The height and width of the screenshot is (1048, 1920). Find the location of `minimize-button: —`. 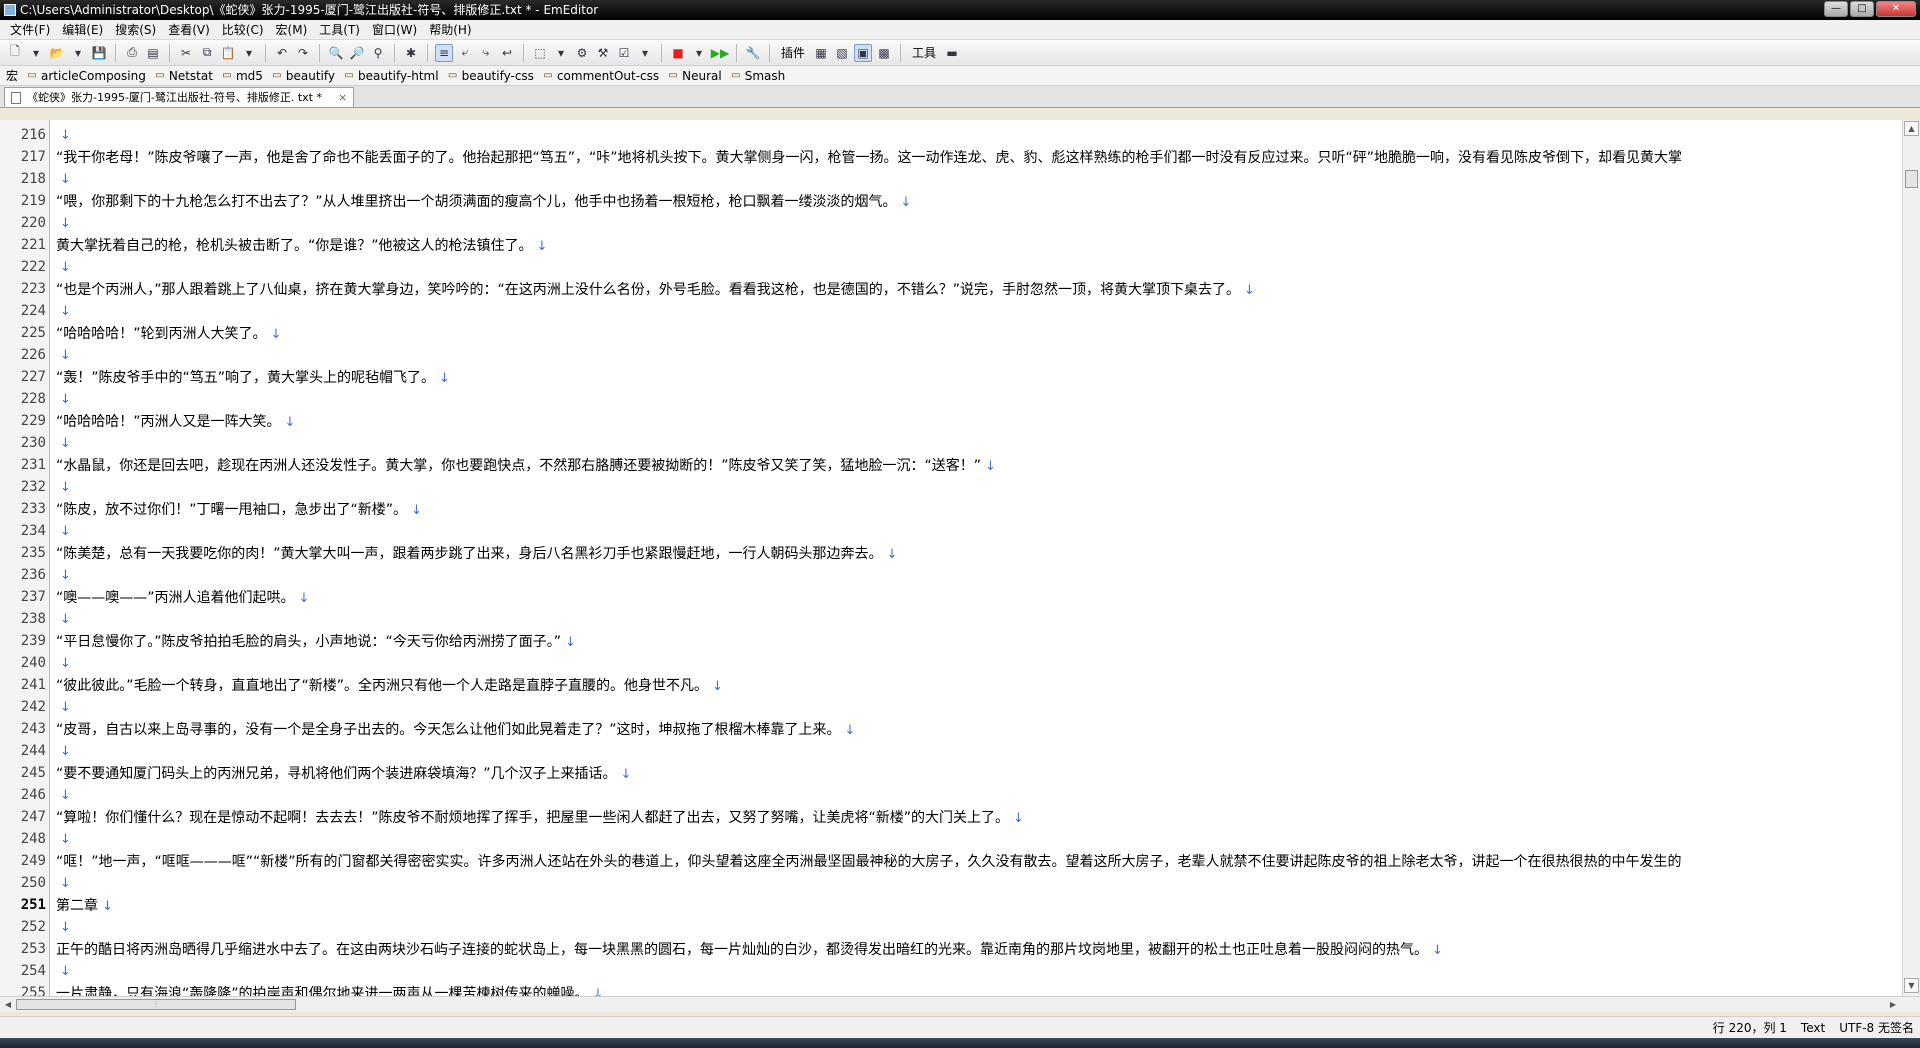

minimize-button: — is located at coordinates (1836, 9).